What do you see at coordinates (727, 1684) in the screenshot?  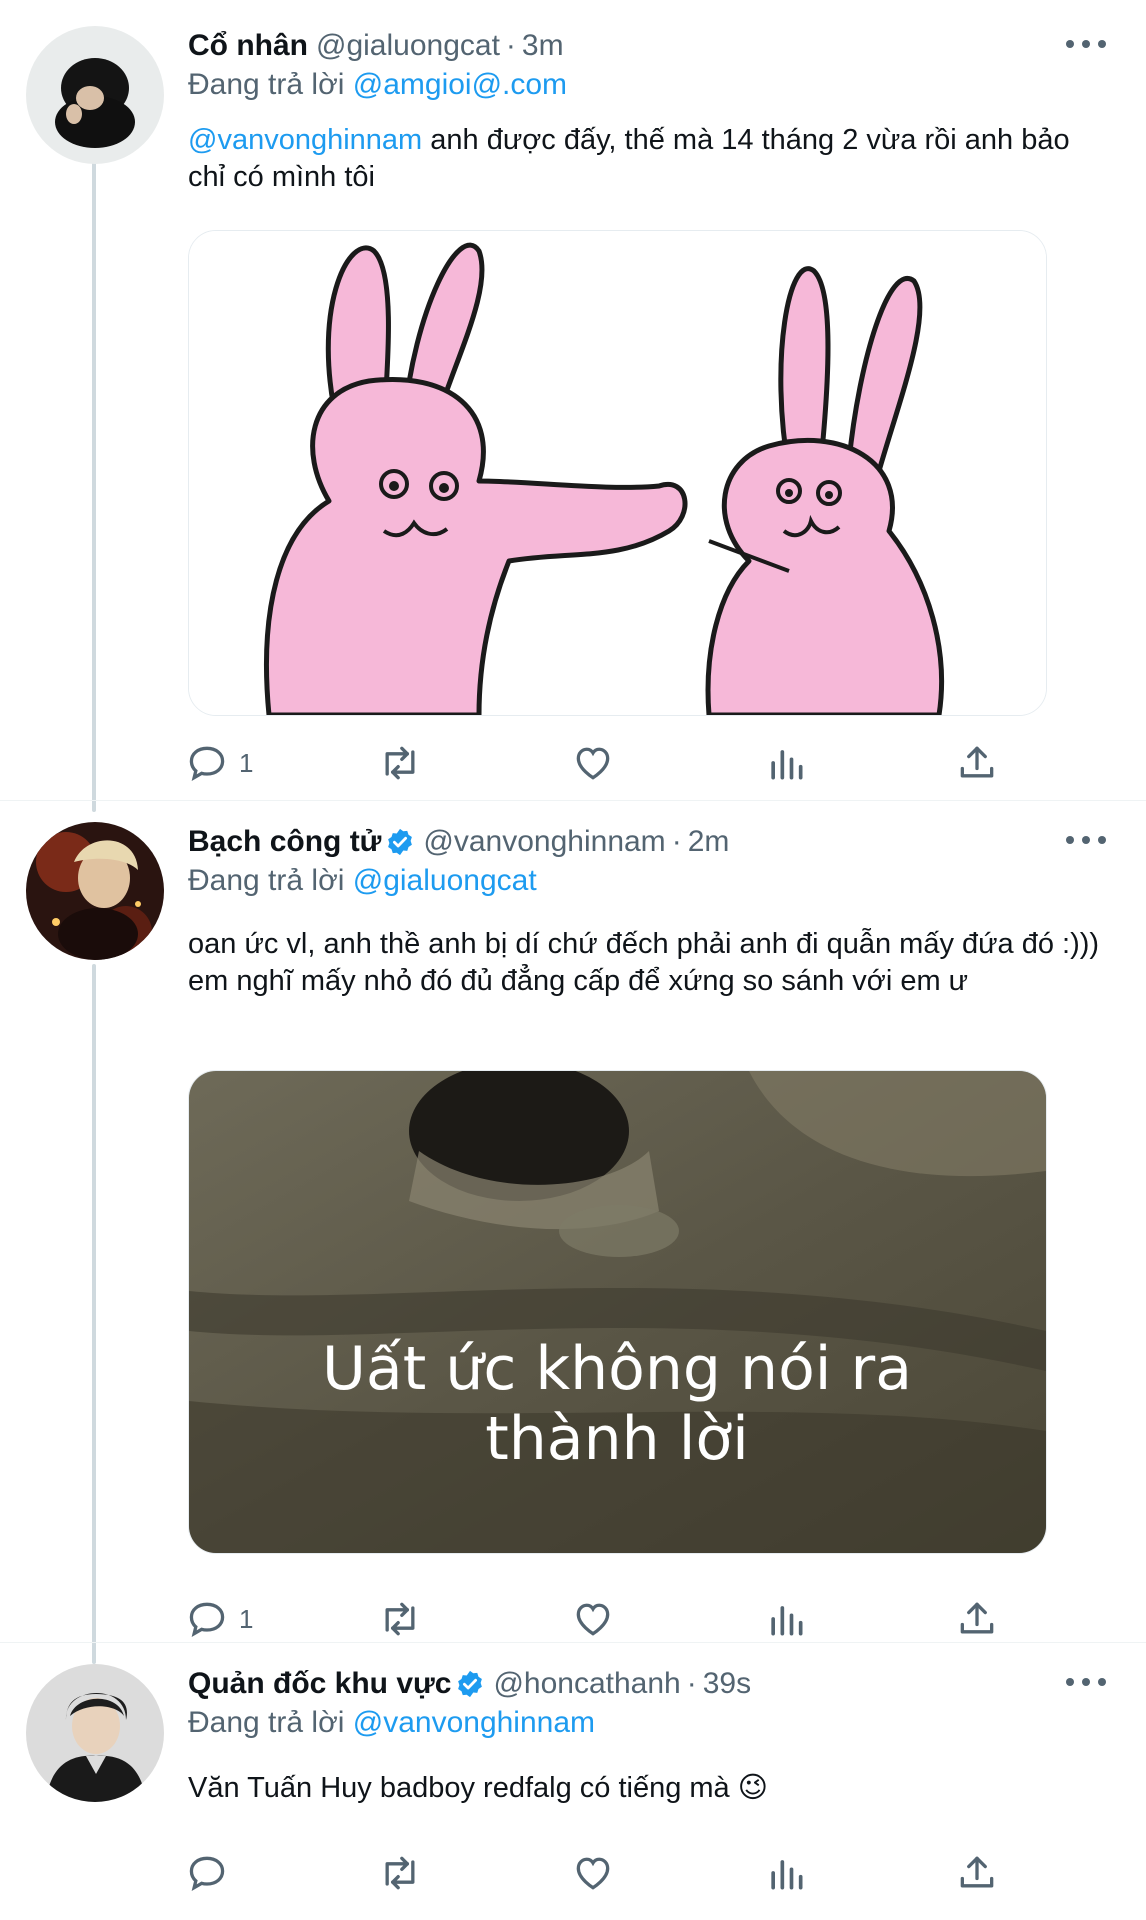 I see `timestamp: 39s` at bounding box center [727, 1684].